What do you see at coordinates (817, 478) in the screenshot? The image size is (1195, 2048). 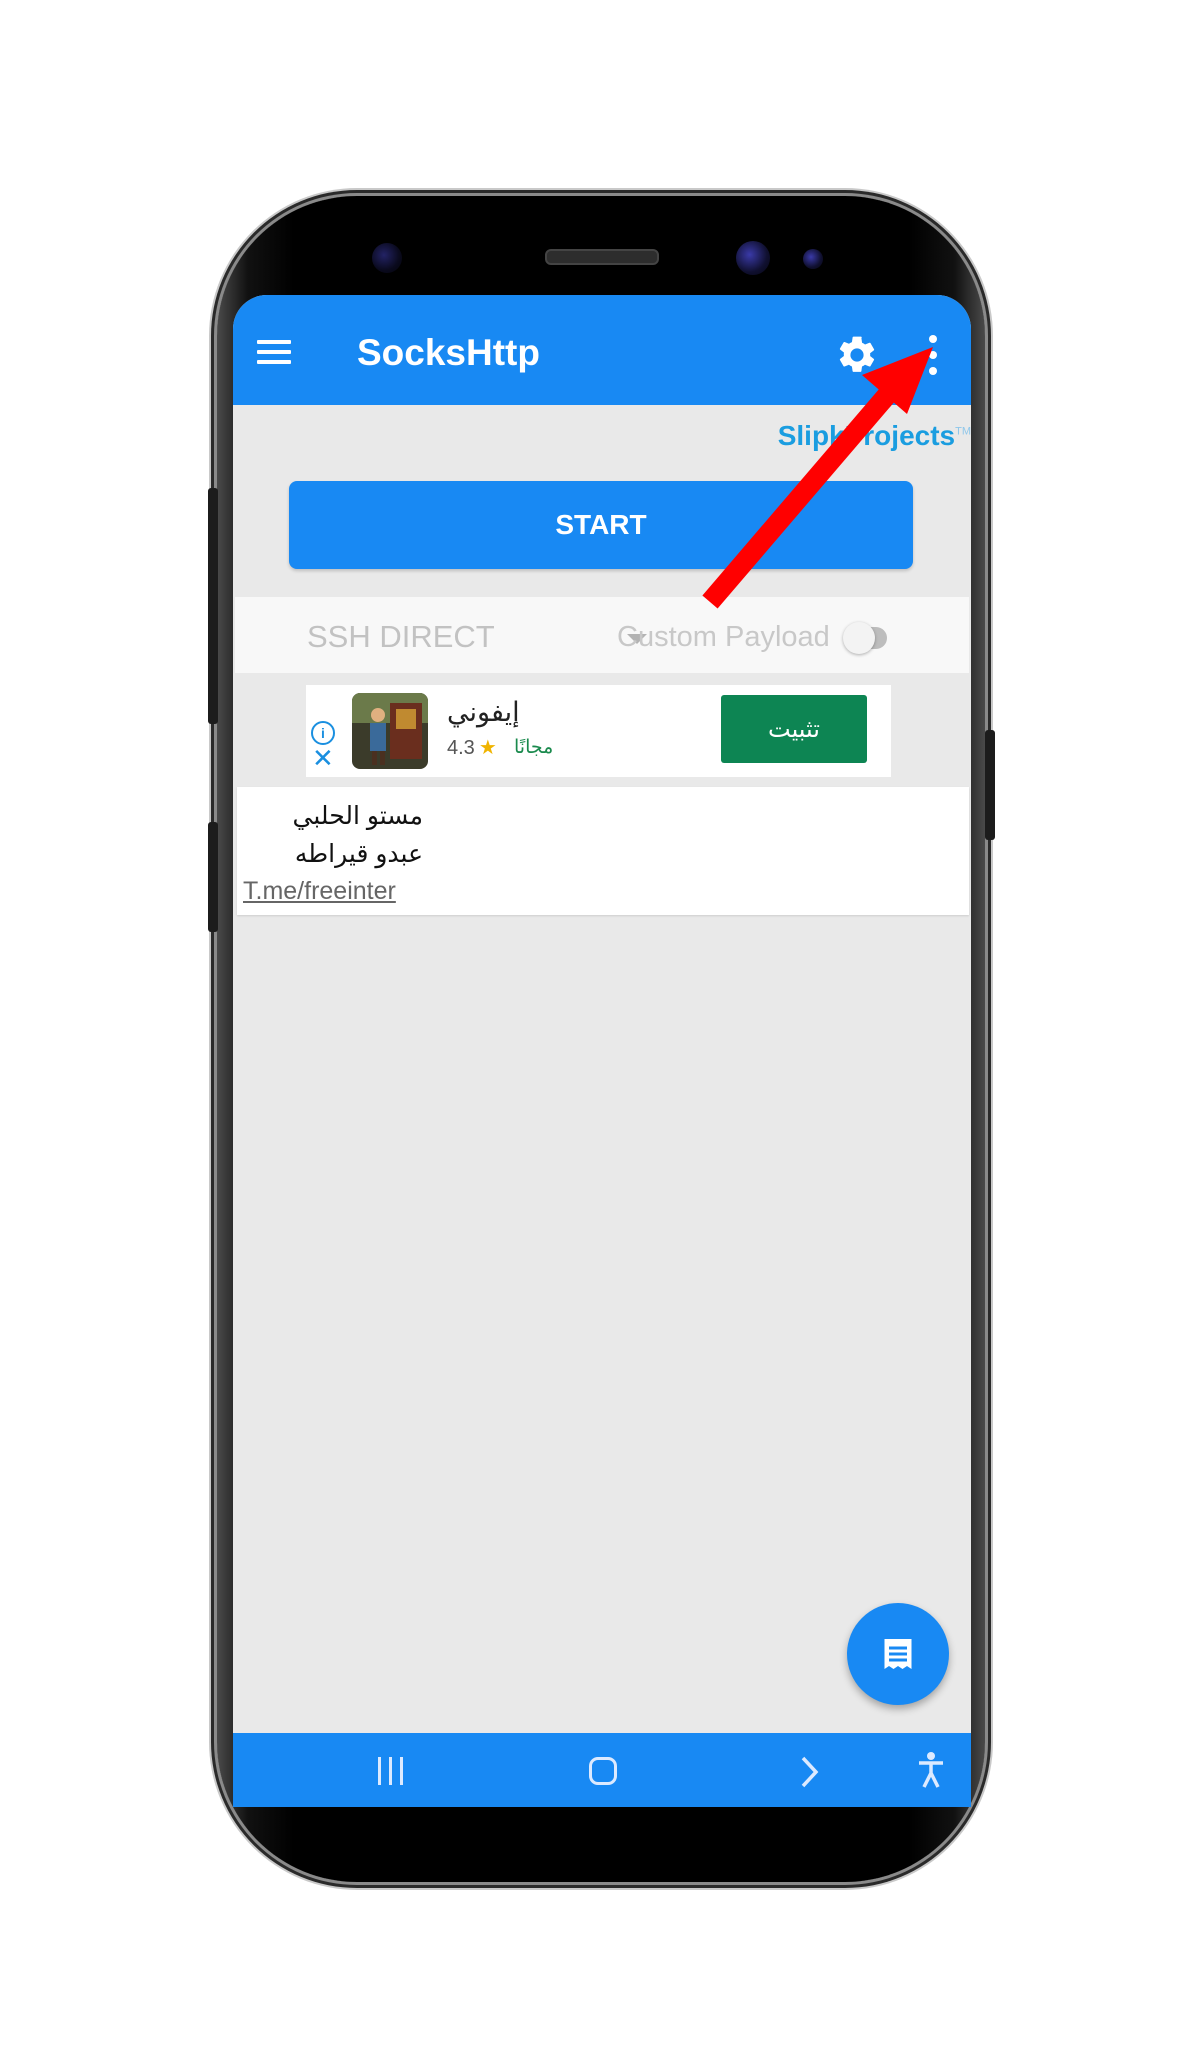 I see `annotation-arrow` at bounding box center [817, 478].